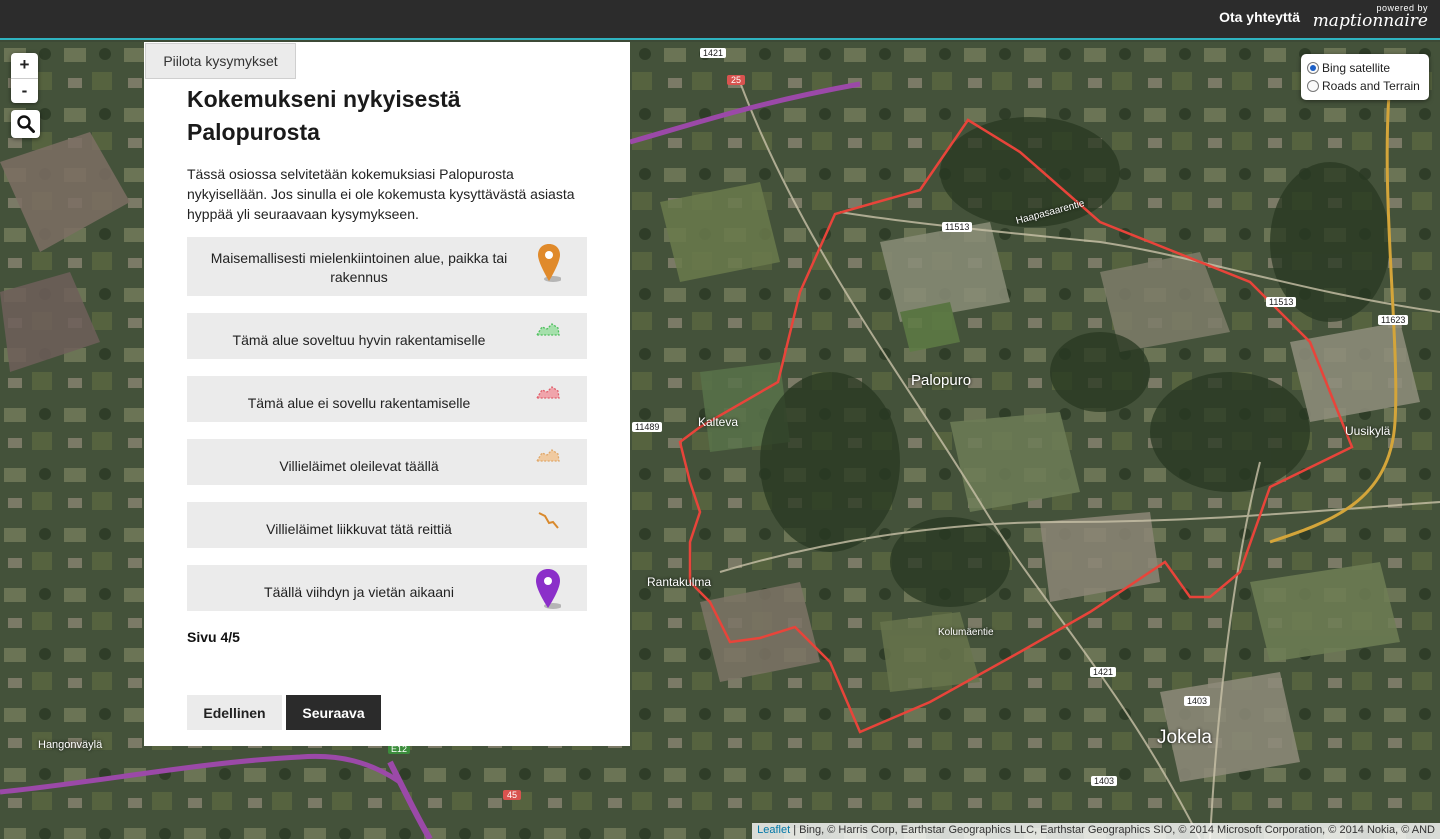  I want to click on orange-pin-icon, so click(549, 263).